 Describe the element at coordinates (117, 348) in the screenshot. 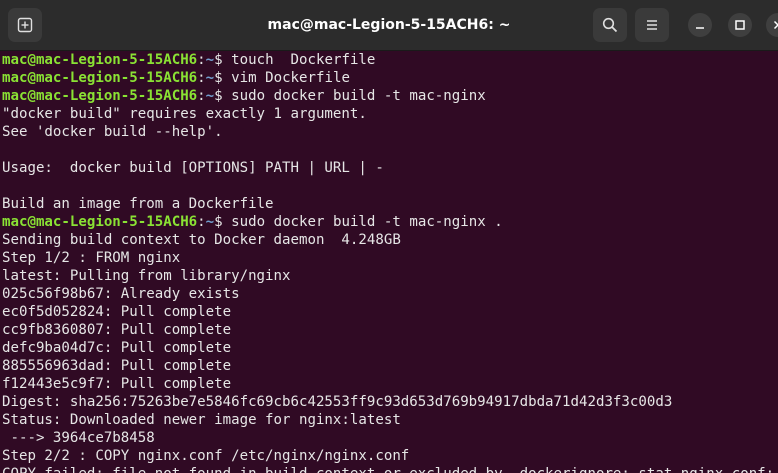

I see `line-text: defc9ba04d7c: Pull complete` at that location.